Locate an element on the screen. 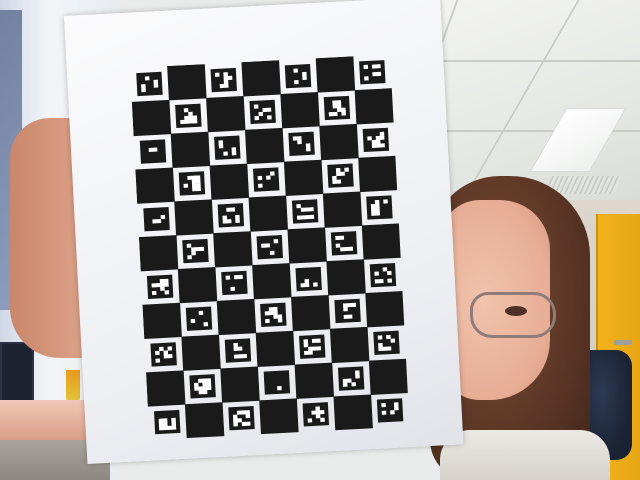 The height and width of the screenshot is (480, 640). bottle is located at coordinates (73, 379).